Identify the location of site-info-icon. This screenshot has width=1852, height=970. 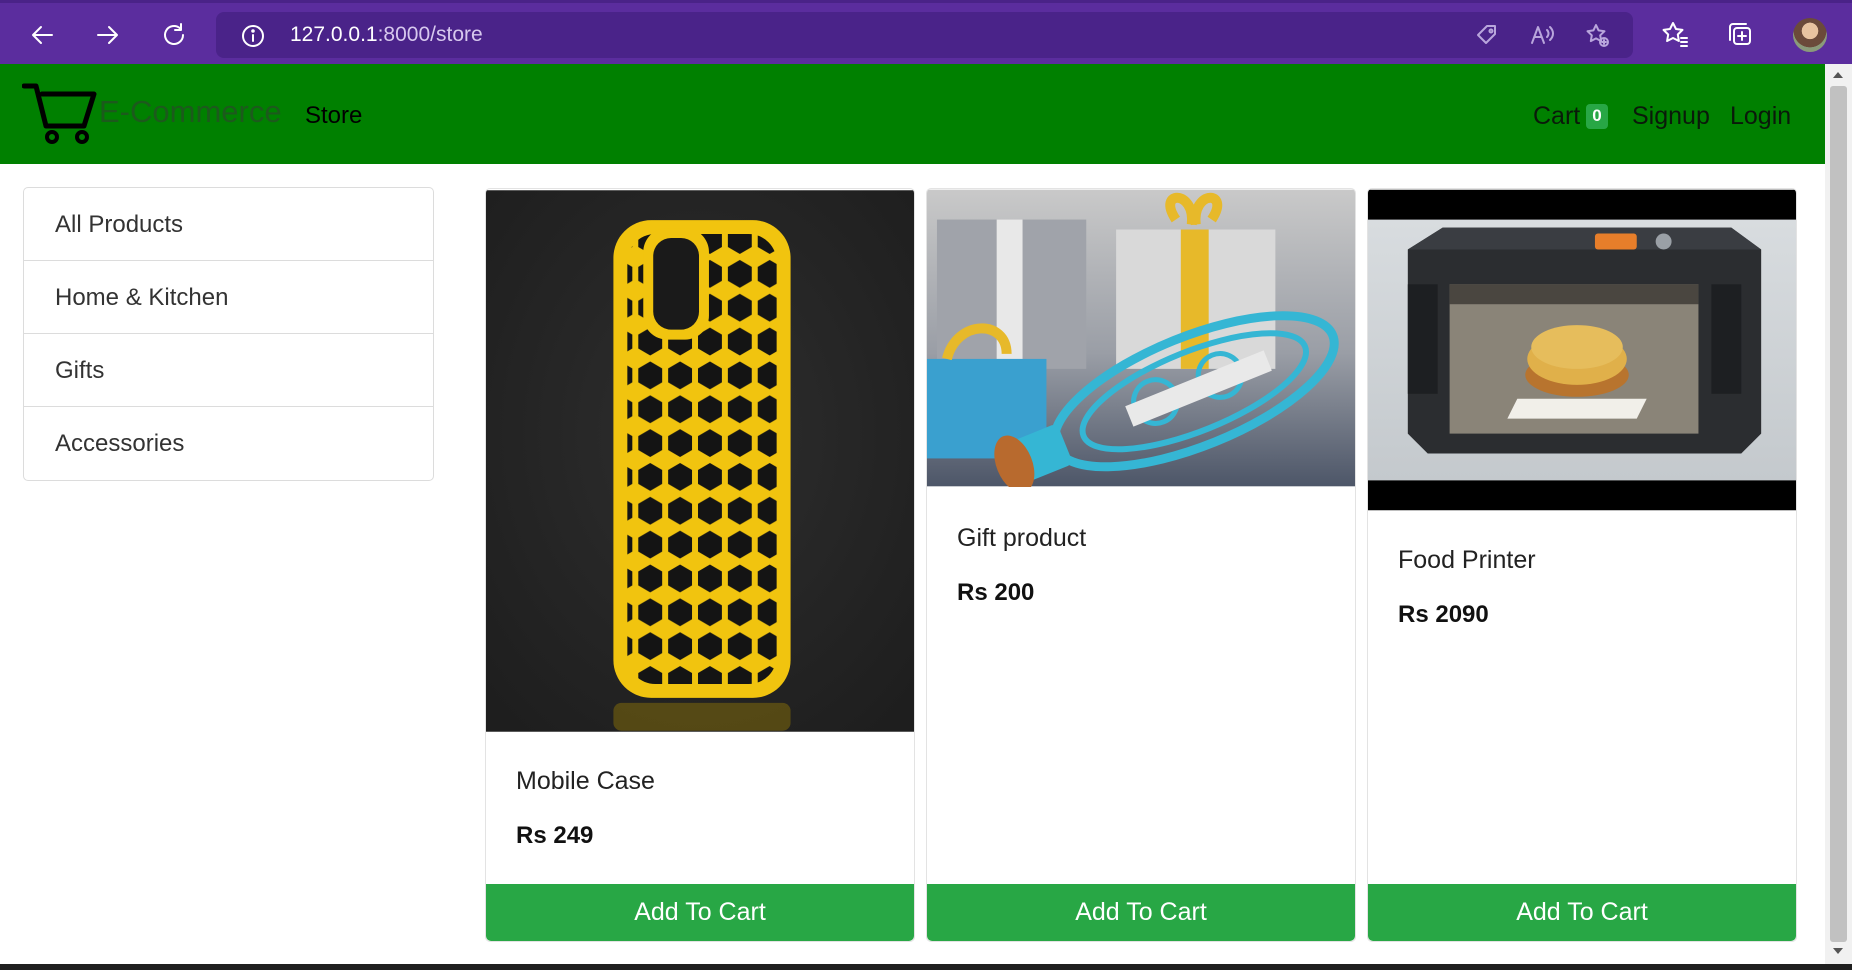
(253, 36).